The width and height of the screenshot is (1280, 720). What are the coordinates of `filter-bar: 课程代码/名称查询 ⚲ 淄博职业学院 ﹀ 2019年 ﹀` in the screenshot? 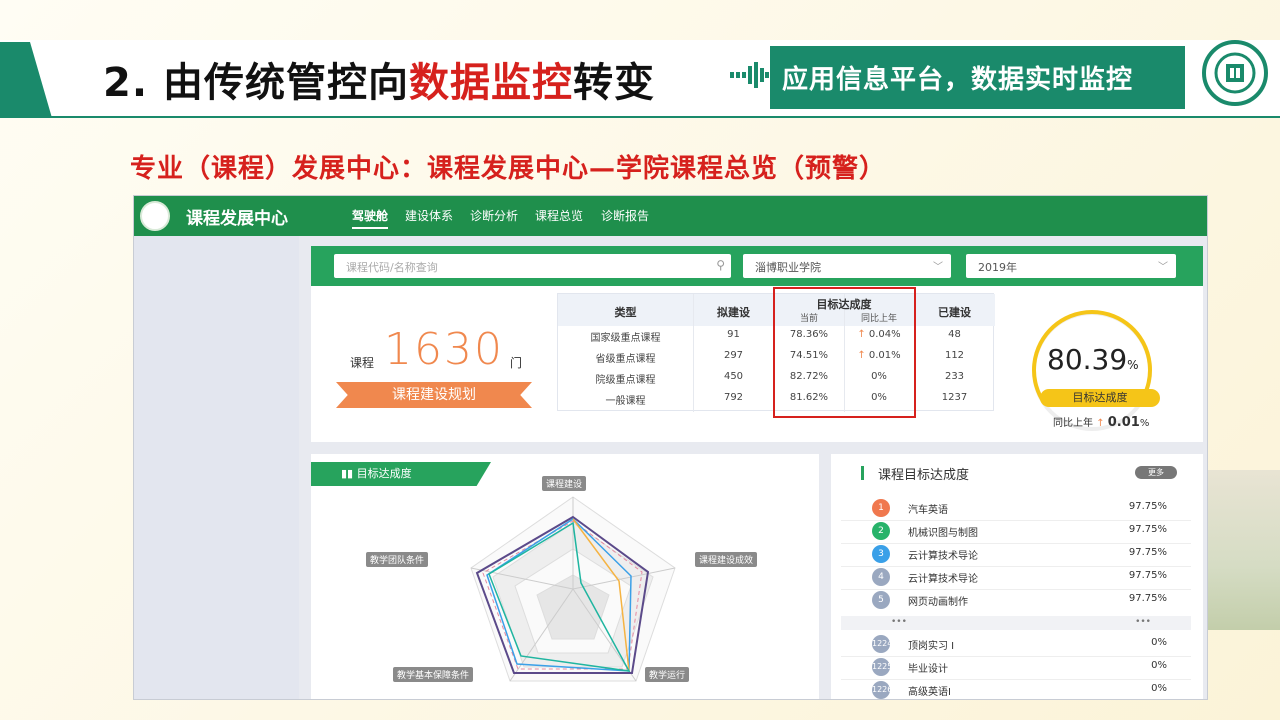 It's located at (757, 266).